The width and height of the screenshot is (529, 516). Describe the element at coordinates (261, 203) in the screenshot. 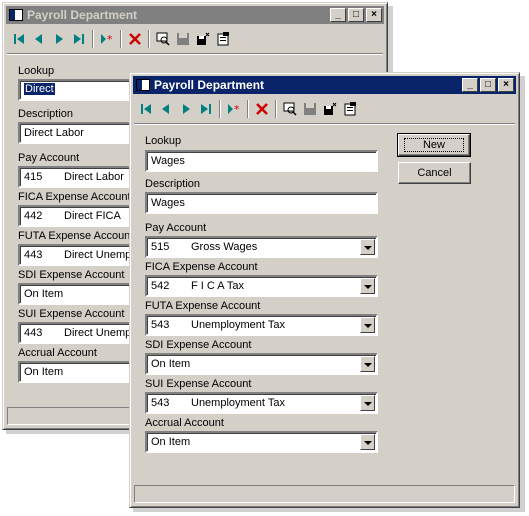

I see `description-field: Wages` at that location.